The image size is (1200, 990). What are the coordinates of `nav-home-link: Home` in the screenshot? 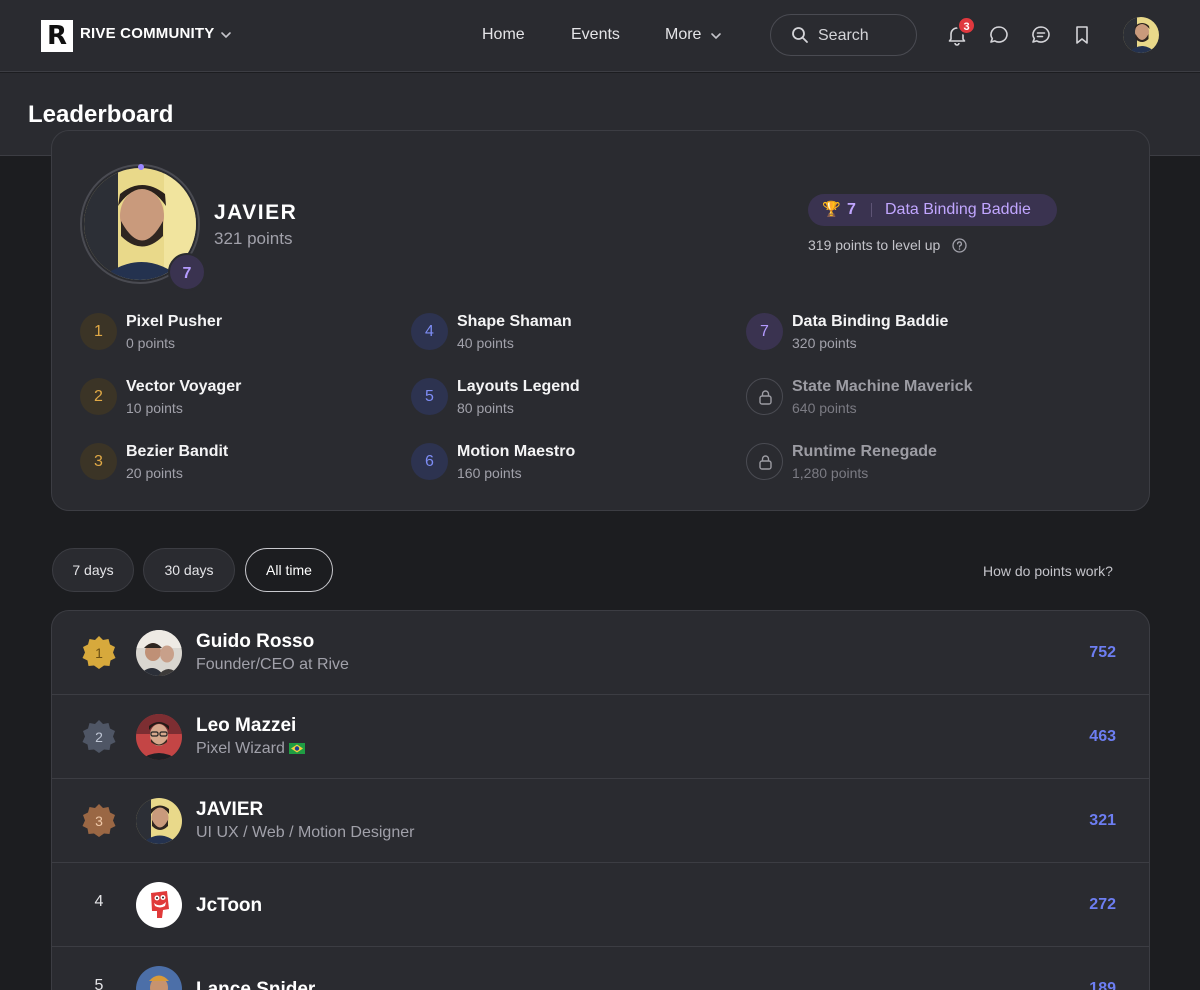 It's located at (503, 35).